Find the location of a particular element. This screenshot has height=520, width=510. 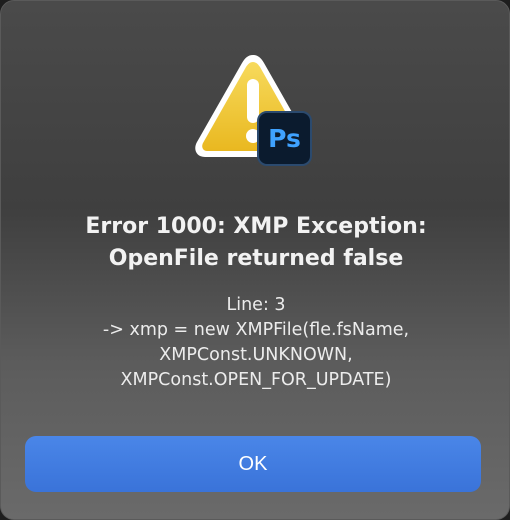

message-line: XMPConst.OPEN_FOR_UPDATE) is located at coordinates (256, 380).